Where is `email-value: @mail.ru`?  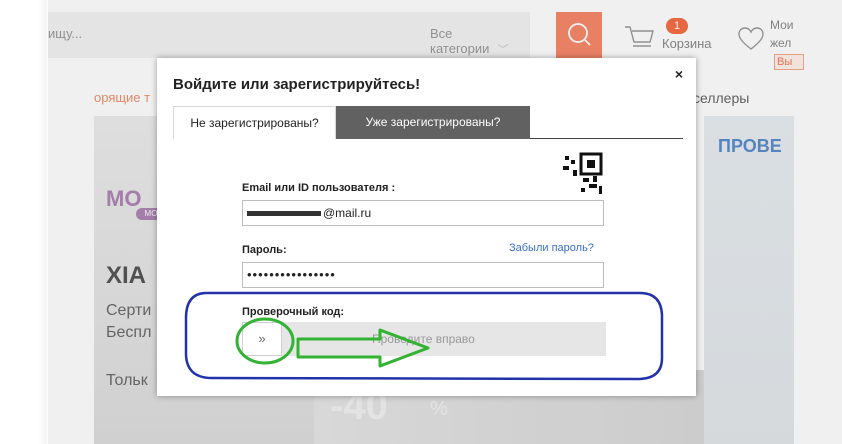 email-value: @mail.ru is located at coordinates (347, 213).